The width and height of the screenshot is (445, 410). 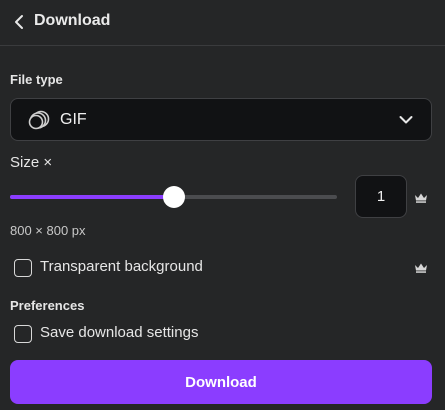 What do you see at coordinates (23, 268) in the screenshot?
I see `transparent-background-checkbox` at bounding box center [23, 268].